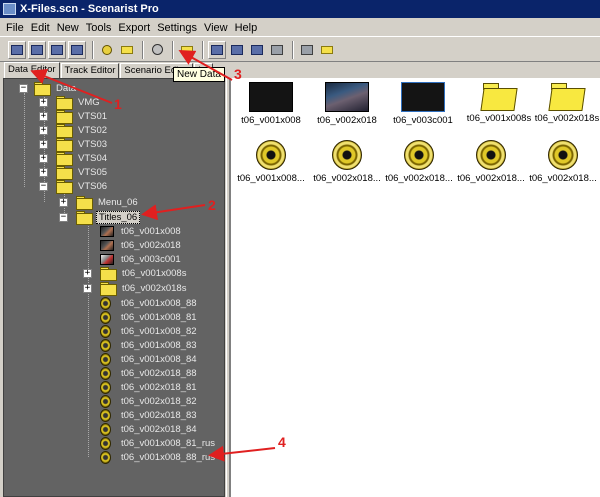 The height and width of the screenshot is (497, 600). What do you see at coordinates (157, 50) in the screenshot?
I see `toolbar-gear-button` at bounding box center [157, 50].